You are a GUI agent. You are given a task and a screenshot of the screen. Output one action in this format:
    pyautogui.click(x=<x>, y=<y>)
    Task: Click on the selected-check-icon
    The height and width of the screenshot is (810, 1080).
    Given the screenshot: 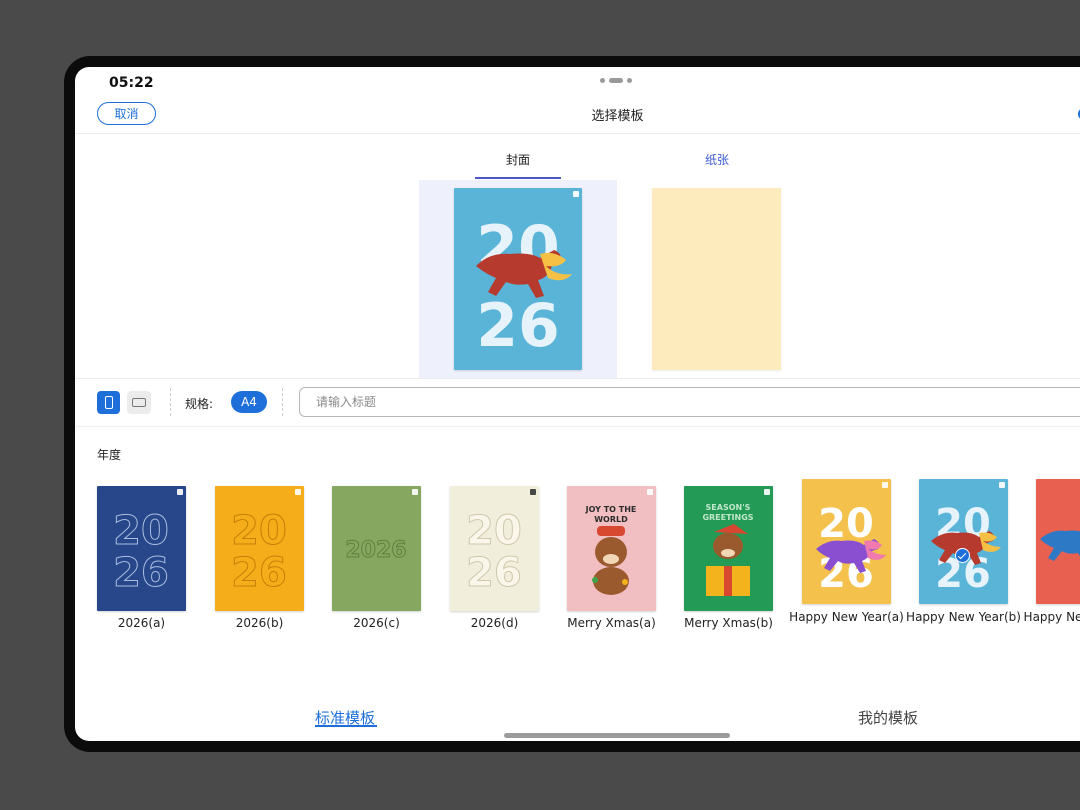 What is the action you would take?
    pyautogui.click(x=962, y=555)
    